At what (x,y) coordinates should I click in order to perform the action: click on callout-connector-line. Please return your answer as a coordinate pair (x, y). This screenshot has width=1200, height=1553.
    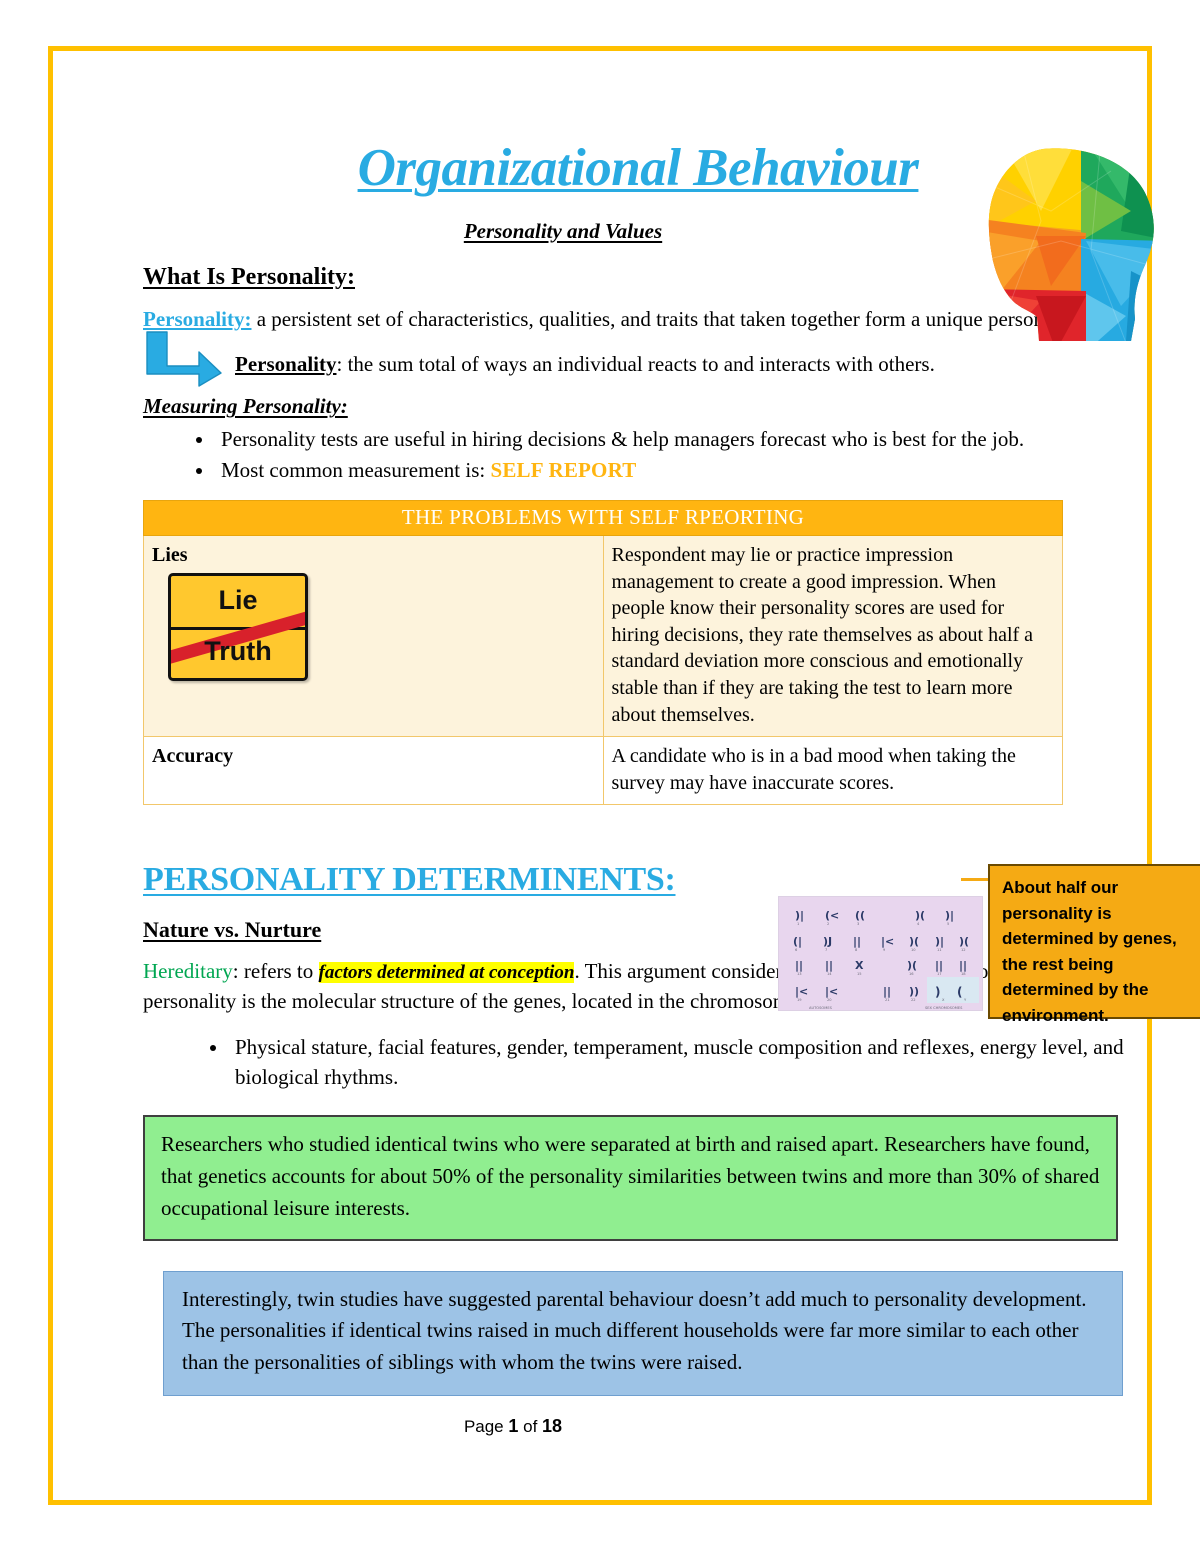
    Looking at the image, I should click on (976, 879).